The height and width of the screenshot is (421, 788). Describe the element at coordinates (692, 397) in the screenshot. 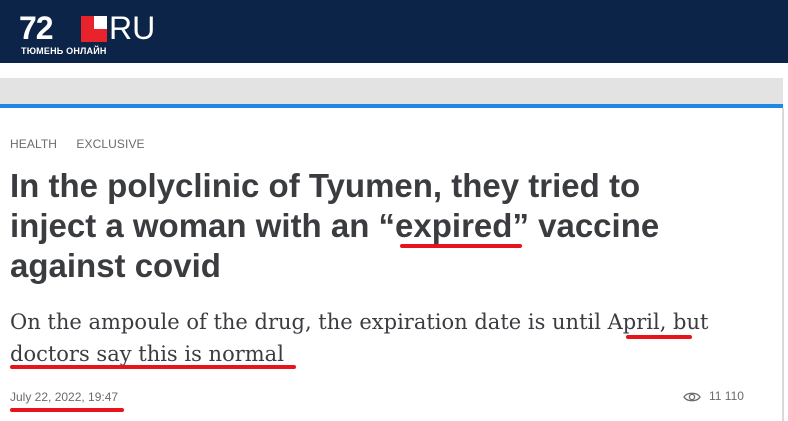

I see `eye-icon` at that location.